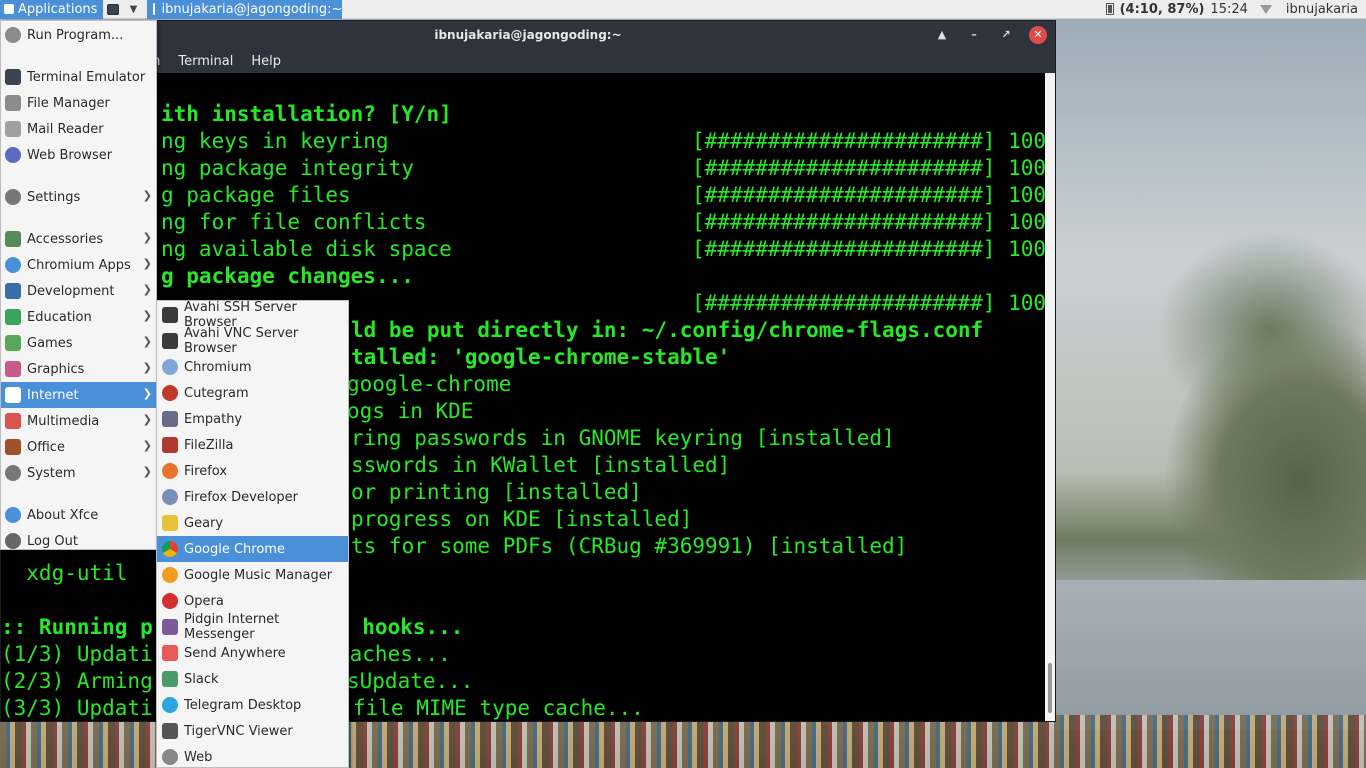 The image size is (1366, 768). Describe the element at coordinates (78, 541) in the screenshot. I see `menu-item-log-out: Log Out` at that location.